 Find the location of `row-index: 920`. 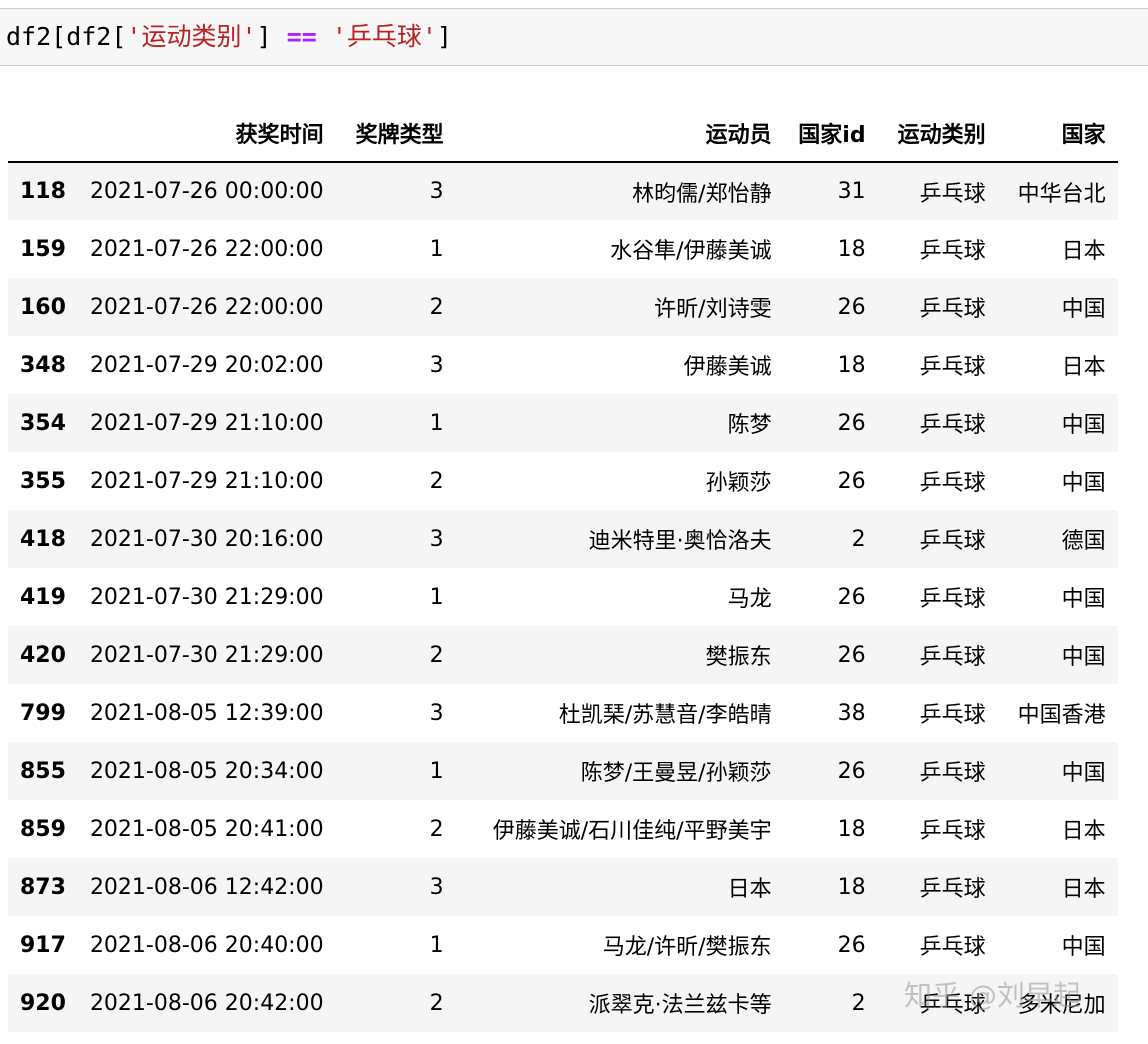

row-index: 920 is located at coordinates (43, 1003).